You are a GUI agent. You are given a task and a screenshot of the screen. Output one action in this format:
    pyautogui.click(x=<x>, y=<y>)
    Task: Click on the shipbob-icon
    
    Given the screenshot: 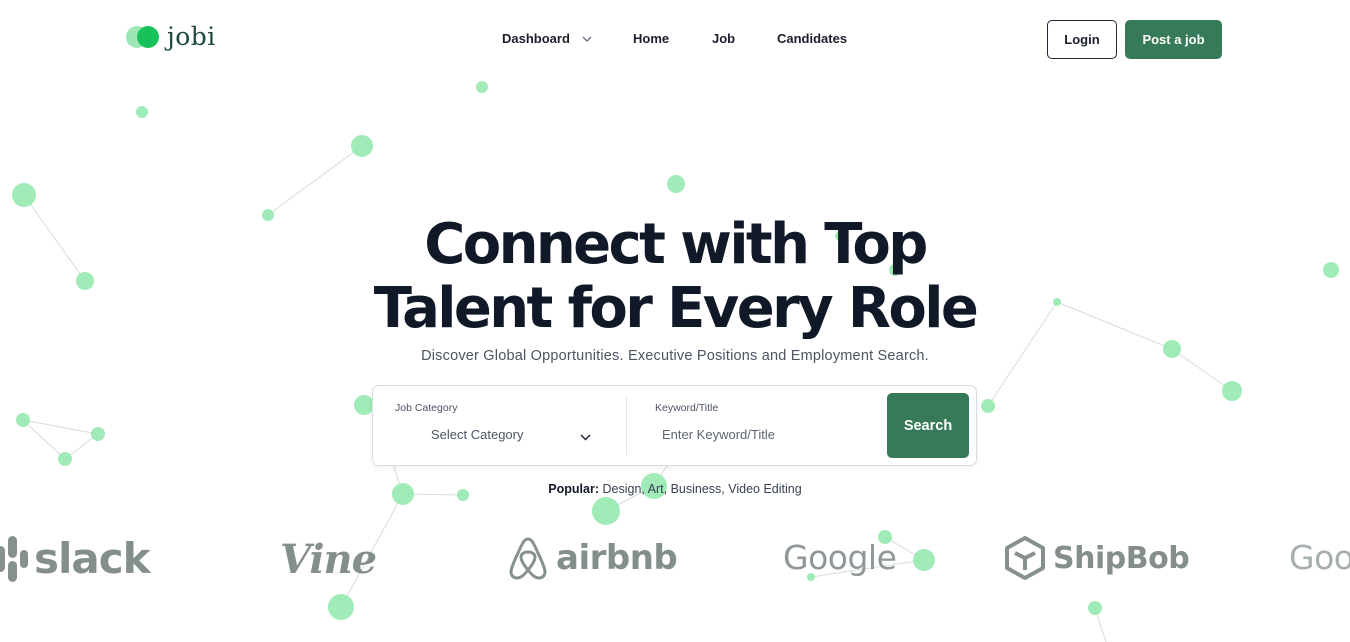 What is the action you would take?
    pyautogui.click(x=1025, y=558)
    